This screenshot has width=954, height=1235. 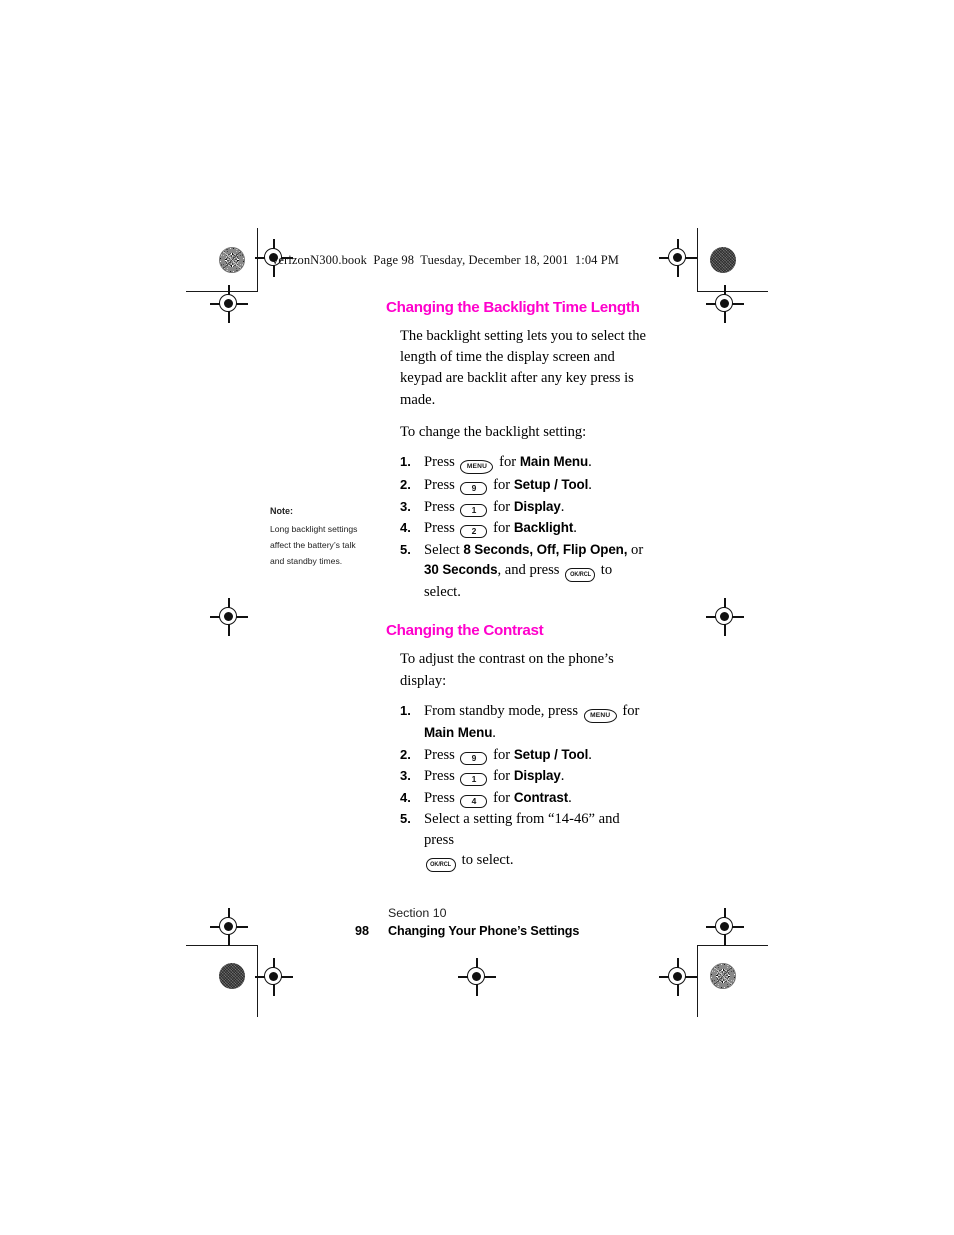 I want to click on list-item: 1. Press MENU for Main Menu., so click(x=517, y=463).